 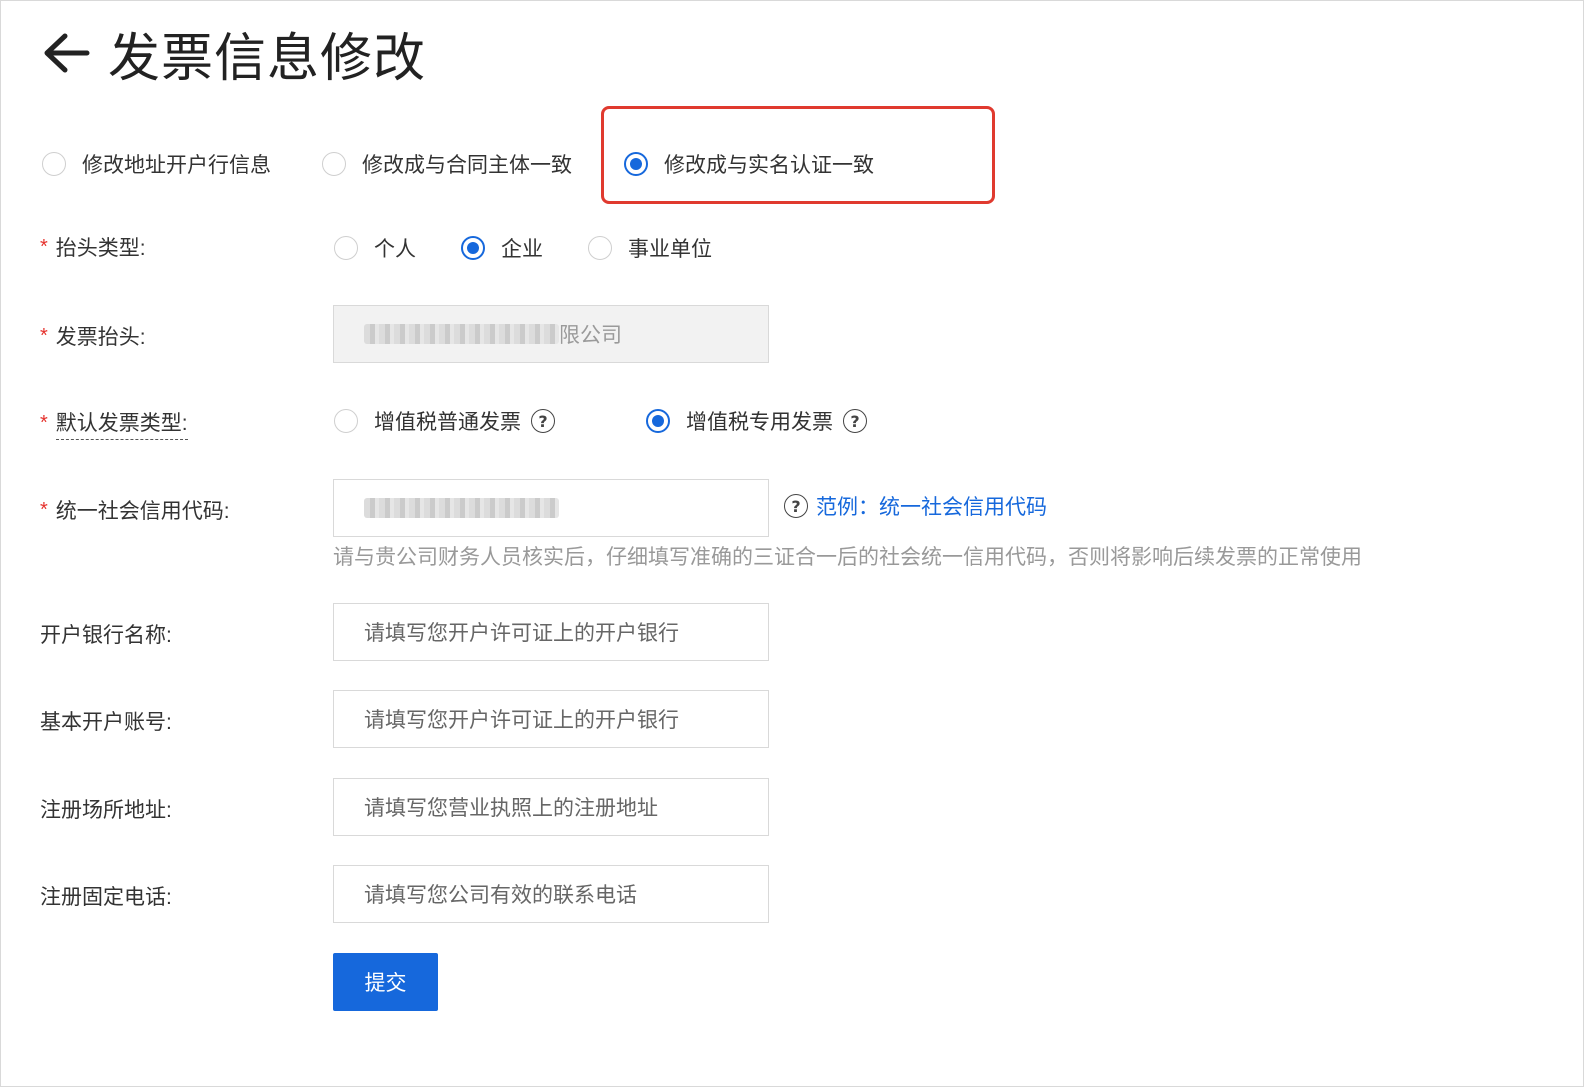 What do you see at coordinates (444, 421) in the screenshot?
I see `radio-invoice-type-general: 增值税普通发票 ?` at bounding box center [444, 421].